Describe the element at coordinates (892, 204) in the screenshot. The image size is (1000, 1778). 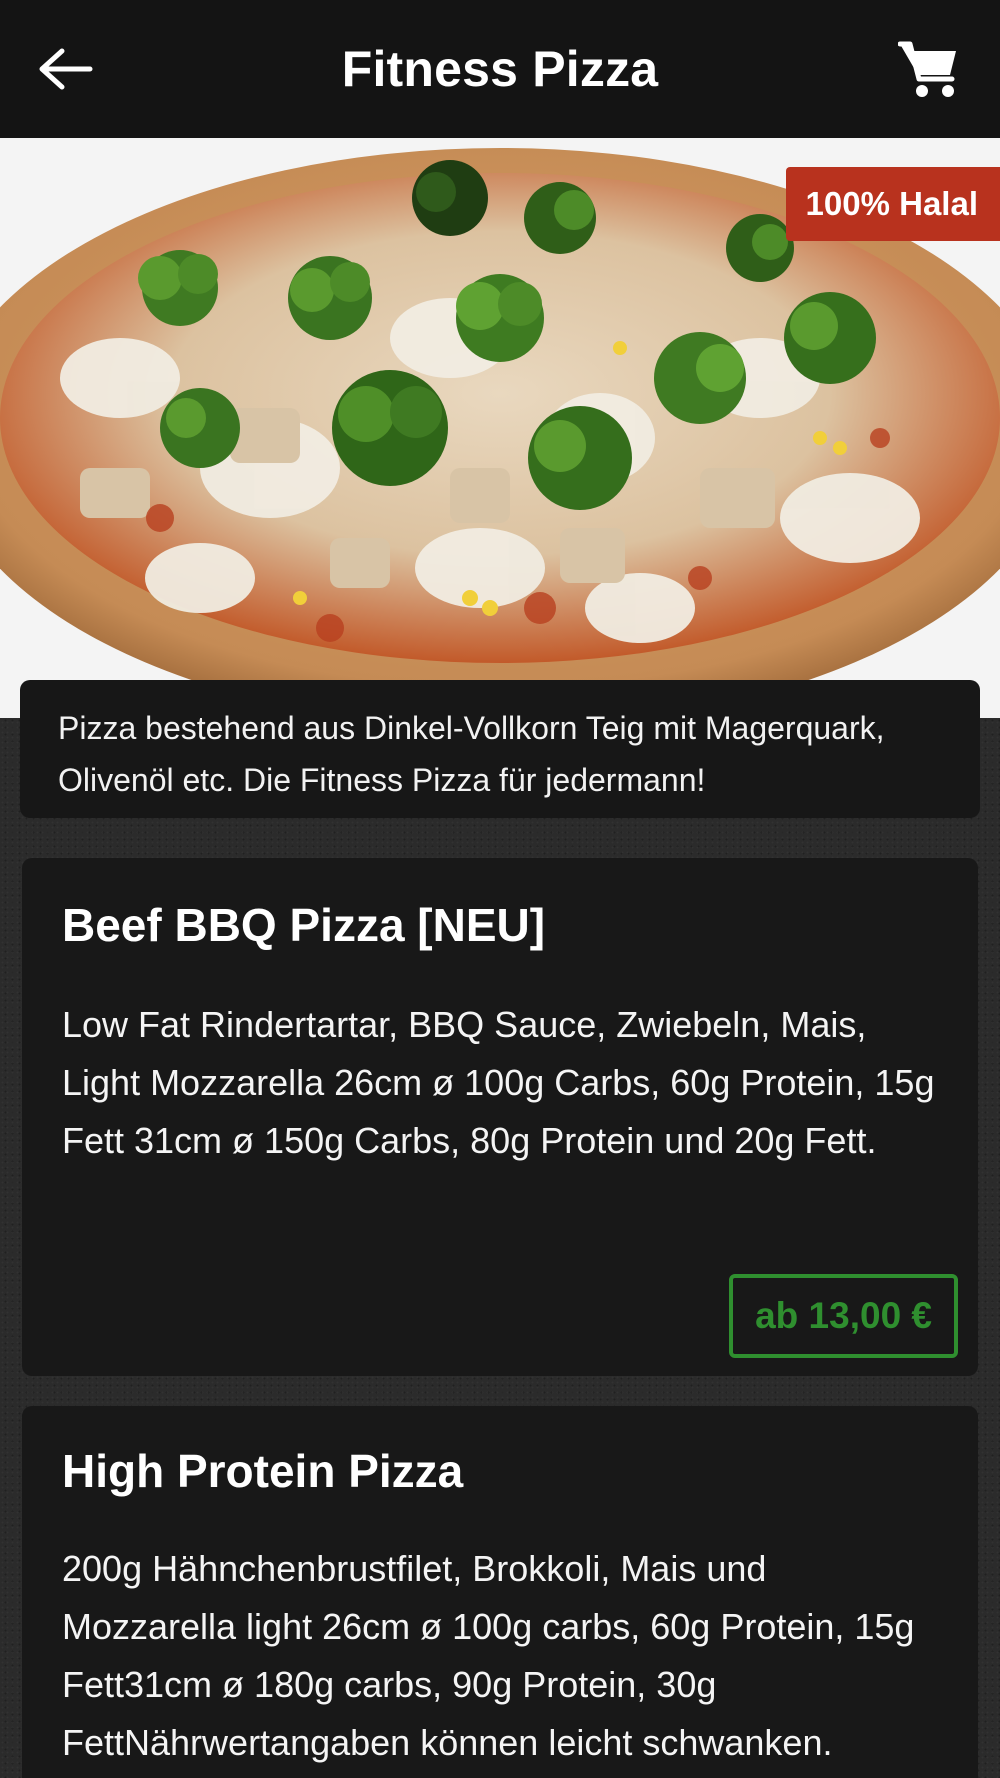
I see `halal-badge: 100% Halal` at that location.